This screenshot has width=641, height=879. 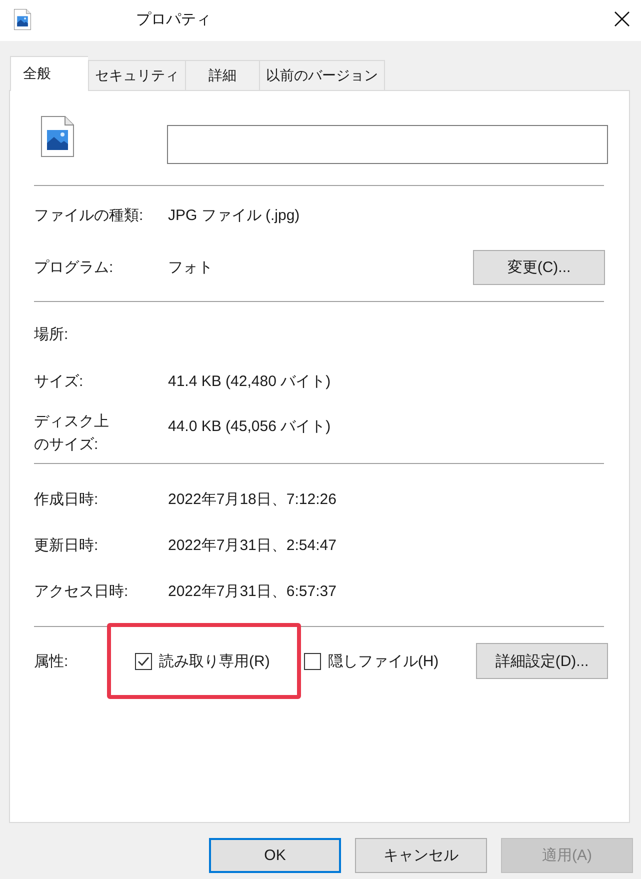 I want to click on field-label: 属性:, so click(x=52, y=661).